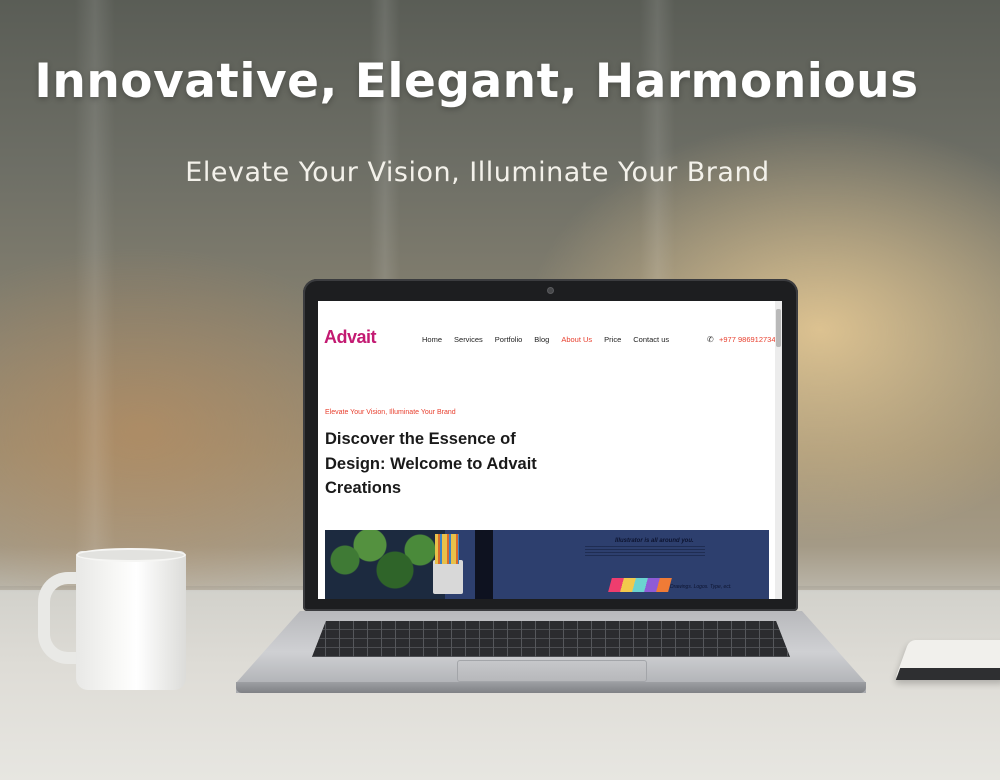  What do you see at coordinates (448, 577) in the screenshot?
I see `pencil-cup` at bounding box center [448, 577].